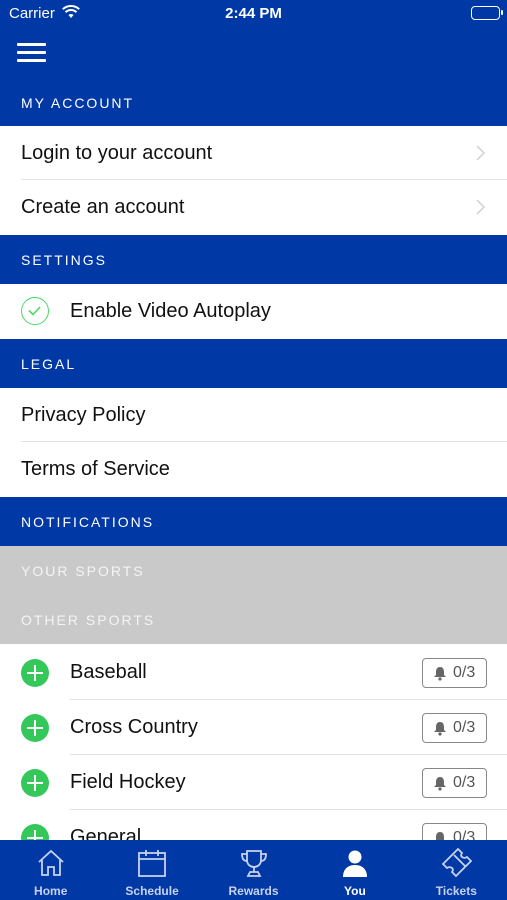 Image resolution: width=507 pixels, height=900 pixels. Describe the element at coordinates (31, 53) in the screenshot. I see `hamburger-menu-icon` at that location.